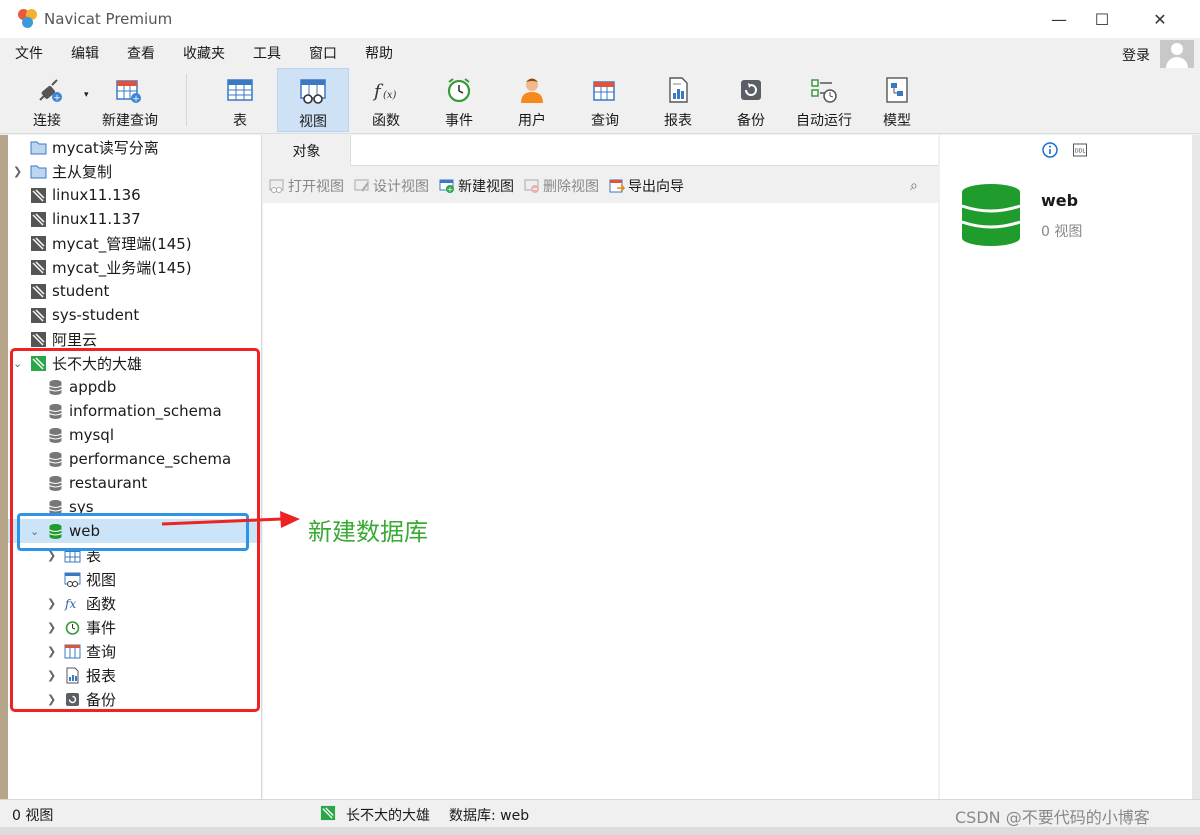  Describe the element at coordinates (186, 100) in the screenshot. I see `toolbar-separator` at that location.